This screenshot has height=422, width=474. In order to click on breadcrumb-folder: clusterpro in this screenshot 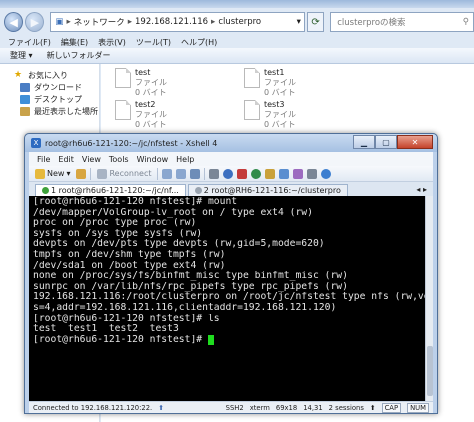, I will do `click(239, 22)`.